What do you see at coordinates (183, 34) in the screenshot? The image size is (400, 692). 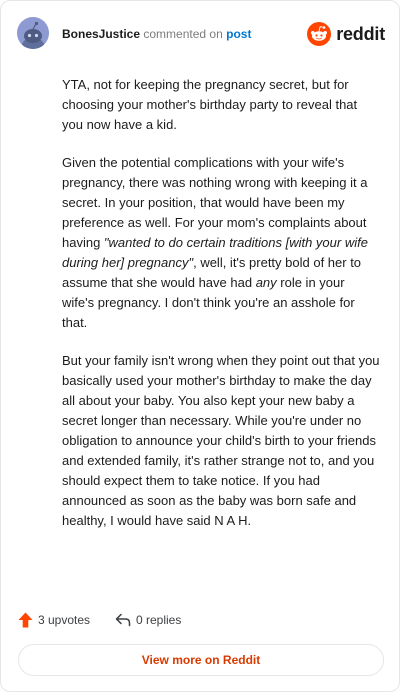 I see `byline-action: commented on` at bounding box center [183, 34].